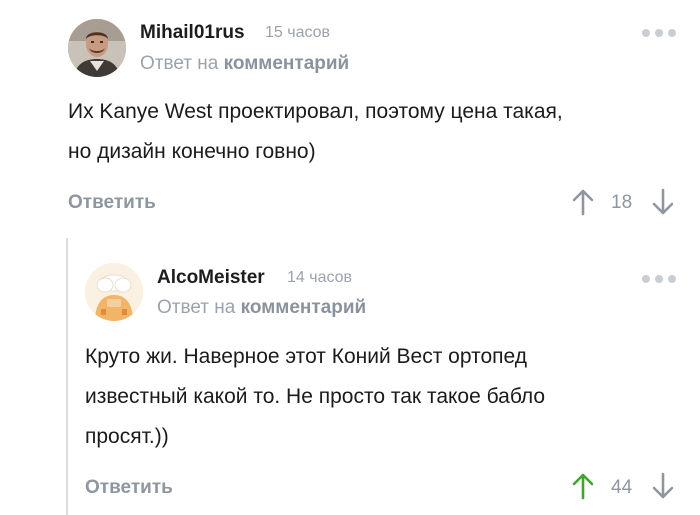  What do you see at coordinates (320, 277) in the screenshot?
I see `comment-time: 14 часов` at bounding box center [320, 277].